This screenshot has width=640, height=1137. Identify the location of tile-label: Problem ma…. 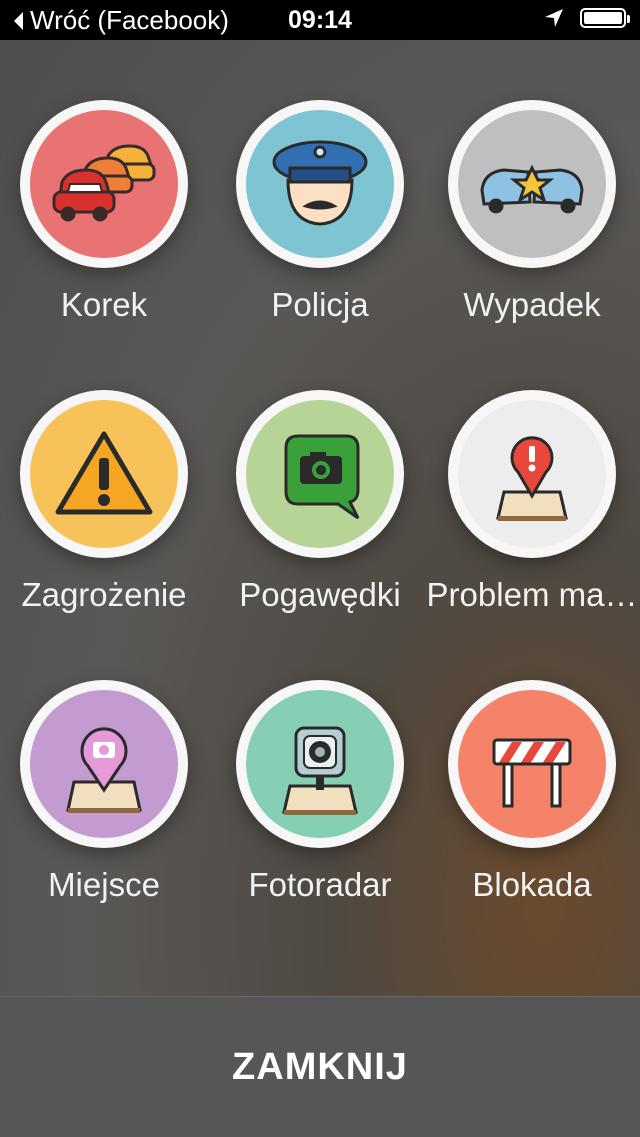
(532, 594).